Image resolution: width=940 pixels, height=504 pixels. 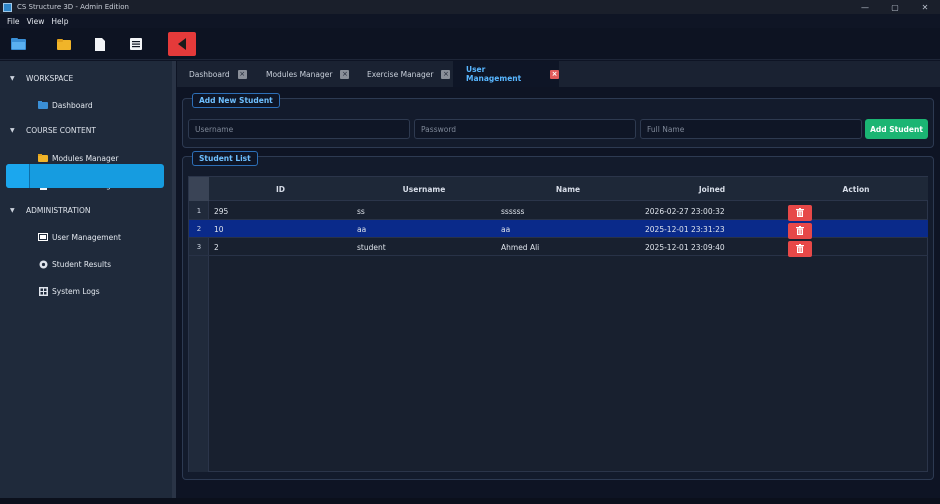 What do you see at coordinates (136, 44) in the screenshot?
I see `list-icon` at bounding box center [136, 44].